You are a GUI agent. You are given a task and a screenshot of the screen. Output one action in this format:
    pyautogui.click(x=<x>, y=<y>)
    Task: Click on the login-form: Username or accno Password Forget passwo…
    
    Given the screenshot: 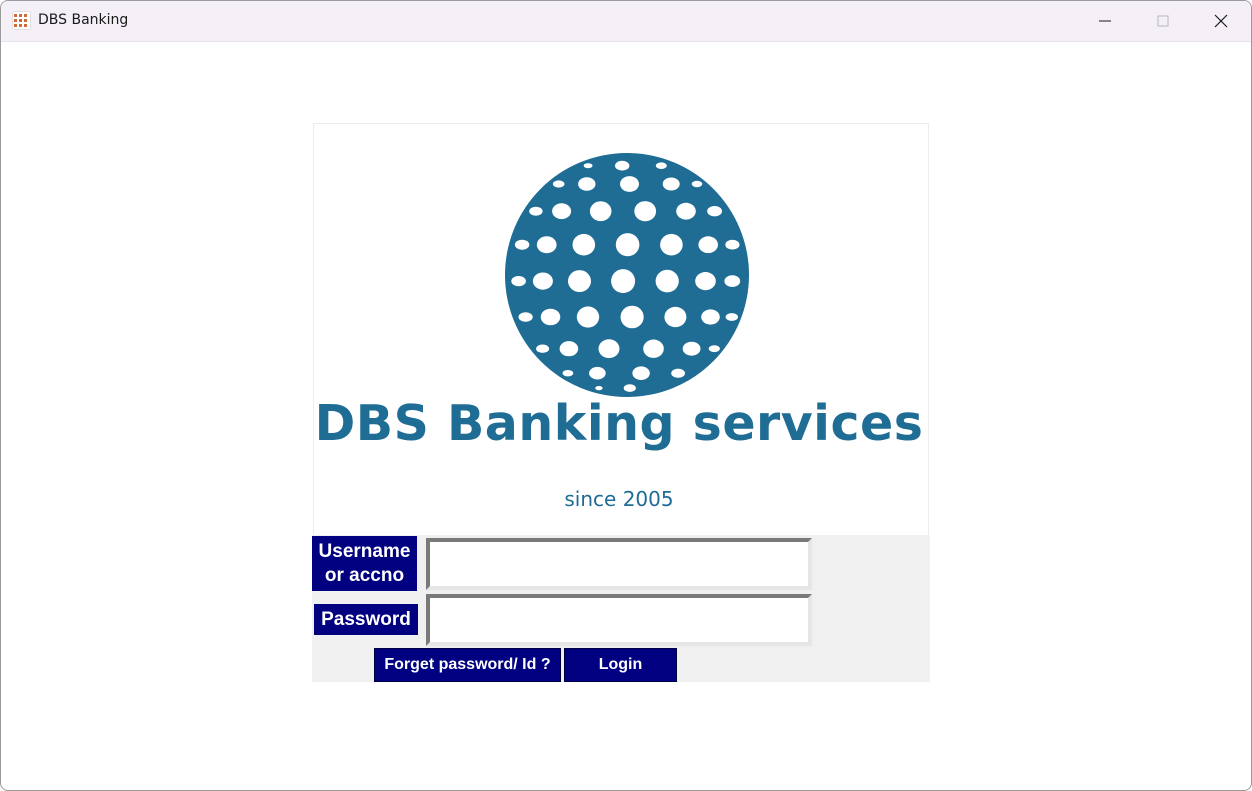 What is the action you would take?
    pyautogui.click(x=621, y=608)
    